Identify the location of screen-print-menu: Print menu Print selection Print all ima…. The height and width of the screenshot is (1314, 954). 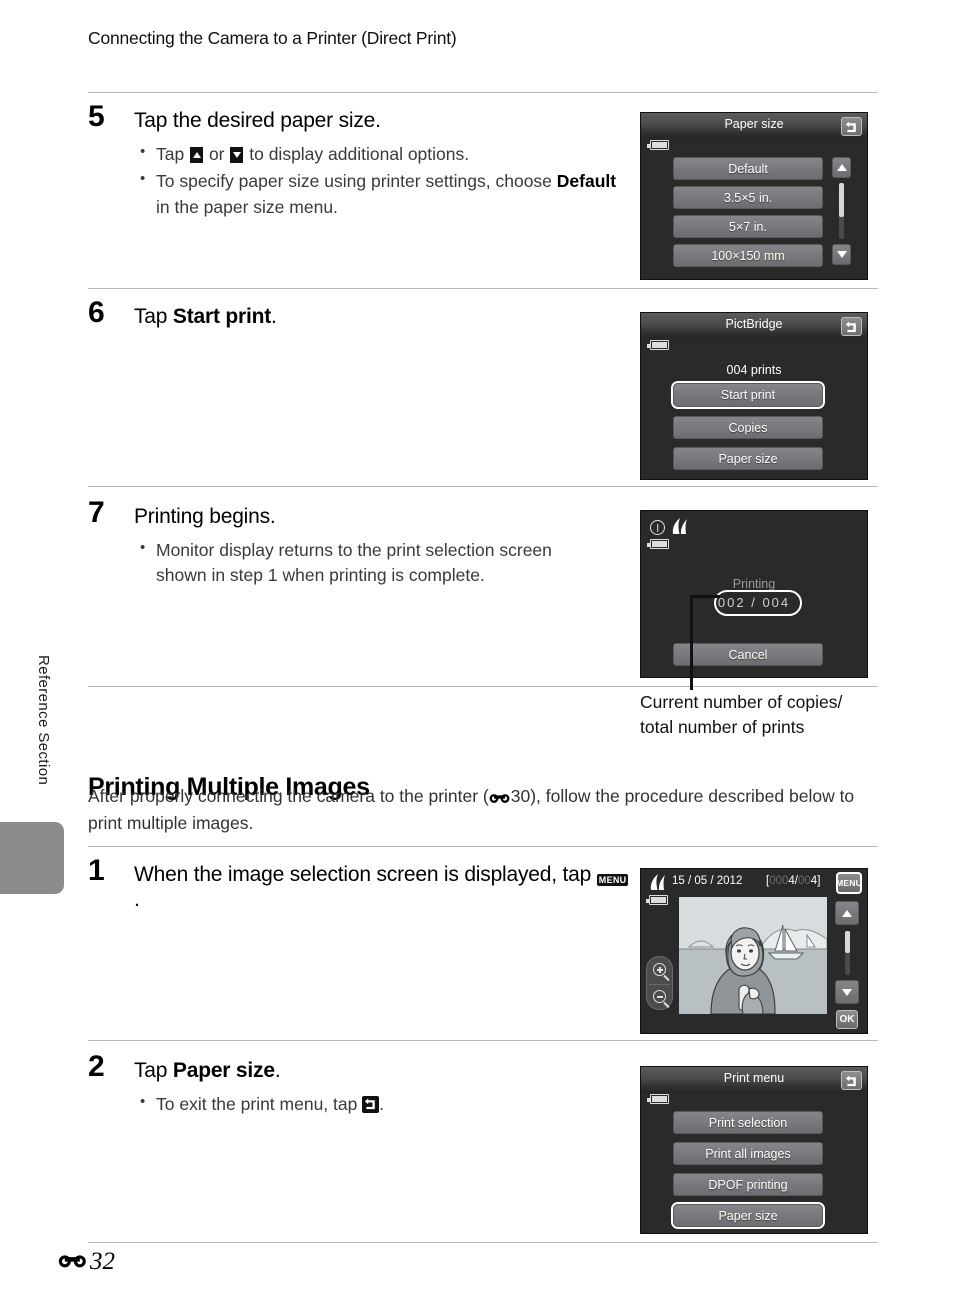
(754, 1150).